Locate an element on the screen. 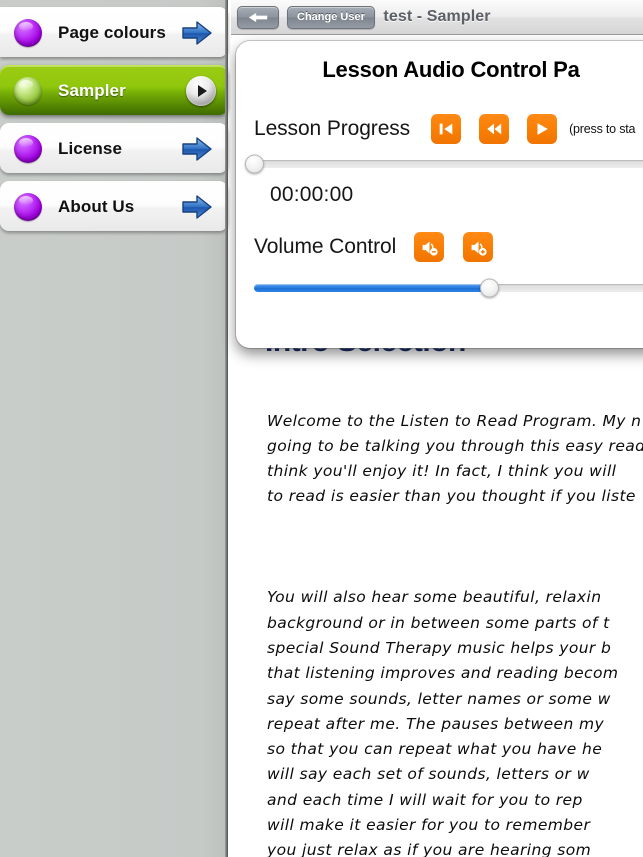 The height and width of the screenshot is (857, 643). back-button is located at coordinates (258, 17).